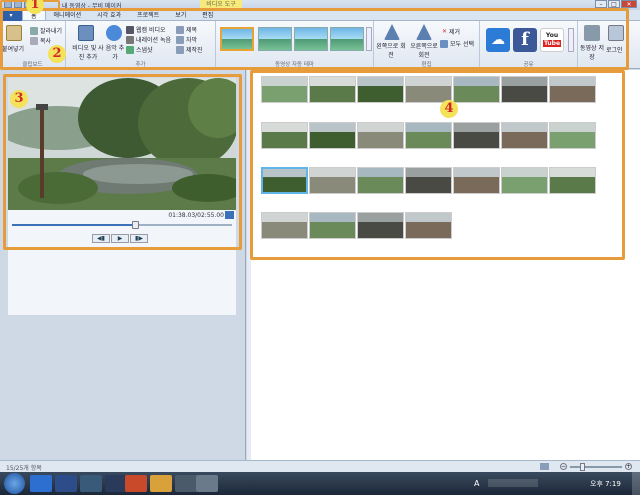 This screenshot has height=495, width=640. Describe the element at coordinates (563, 466) in the screenshot. I see `zoom-out-icon: −` at that location.